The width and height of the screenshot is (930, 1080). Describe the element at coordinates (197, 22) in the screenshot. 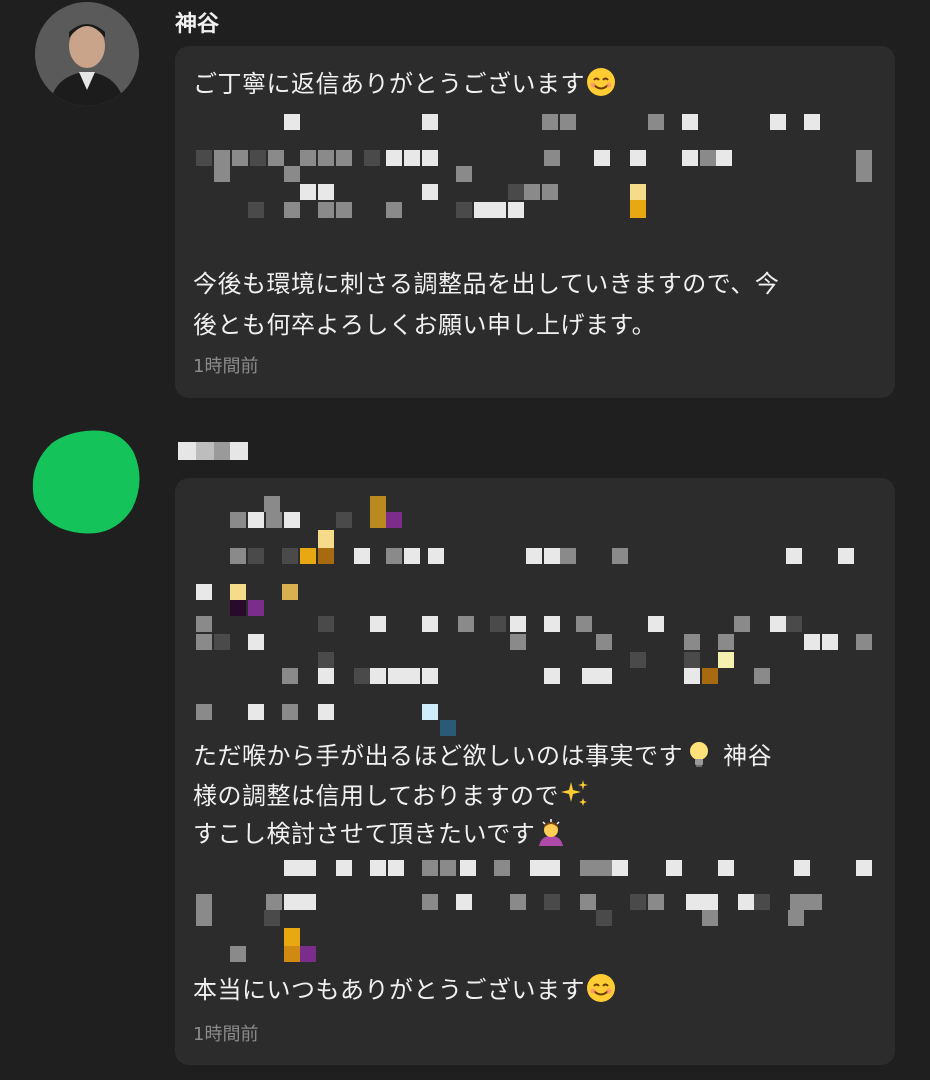

I see `author-name: 神谷` at that location.